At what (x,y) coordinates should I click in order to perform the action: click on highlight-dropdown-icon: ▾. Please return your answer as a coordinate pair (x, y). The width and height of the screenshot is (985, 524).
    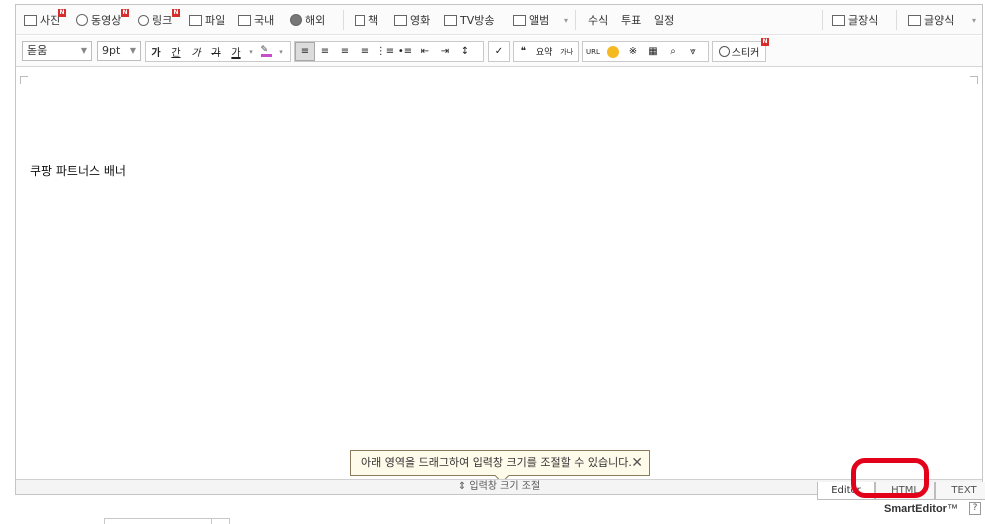
    Looking at the image, I should click on (281, 51).